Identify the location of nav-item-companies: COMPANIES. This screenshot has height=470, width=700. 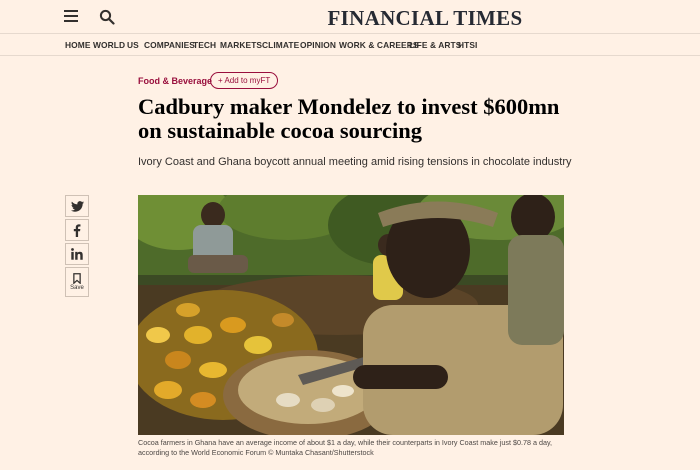
(169, 45).